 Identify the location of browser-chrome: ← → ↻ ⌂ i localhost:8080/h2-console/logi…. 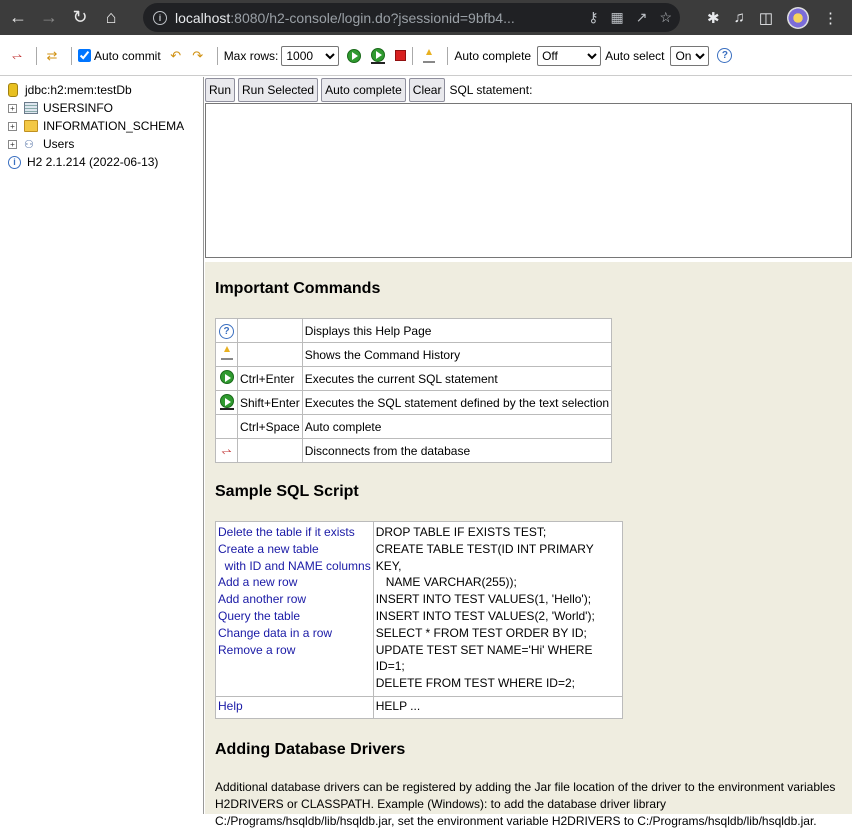
(426, 17).